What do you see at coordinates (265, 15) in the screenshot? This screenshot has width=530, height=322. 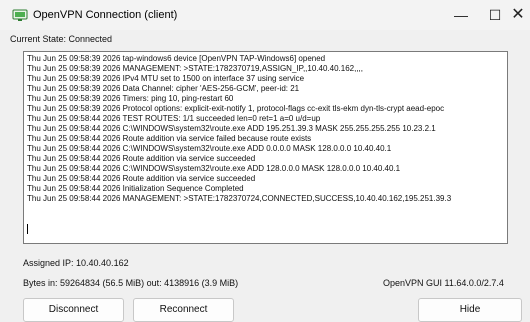 I see `title-bar: OpenVPN Connection (client) — ☐ ✕` at bounding box center [265, 15].